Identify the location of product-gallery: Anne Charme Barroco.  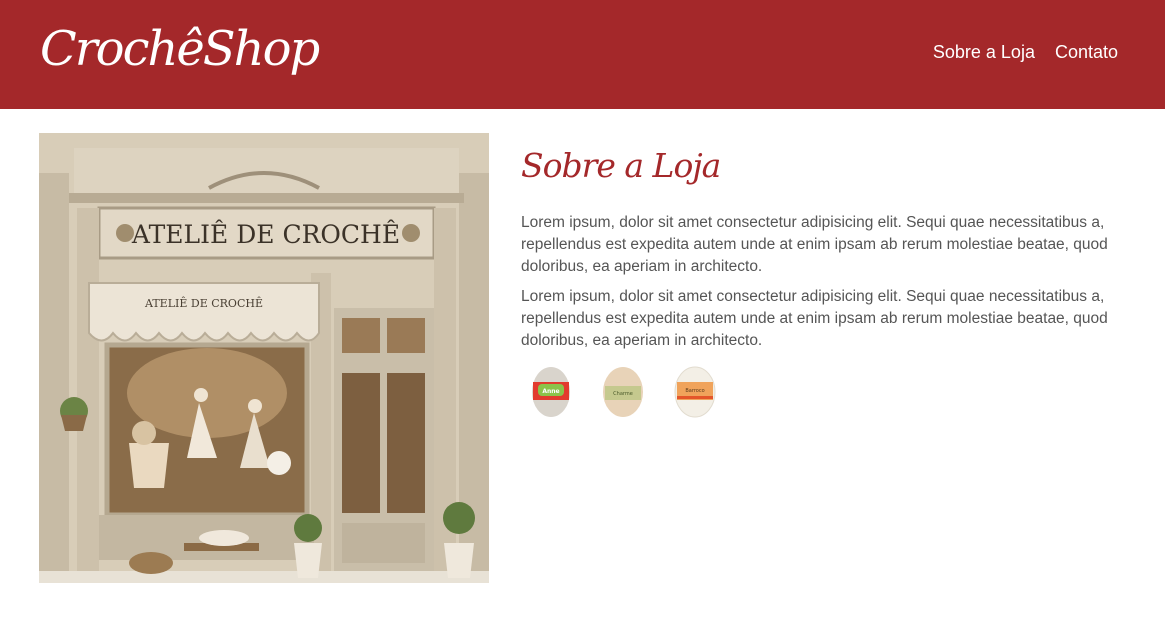
(821, 394).